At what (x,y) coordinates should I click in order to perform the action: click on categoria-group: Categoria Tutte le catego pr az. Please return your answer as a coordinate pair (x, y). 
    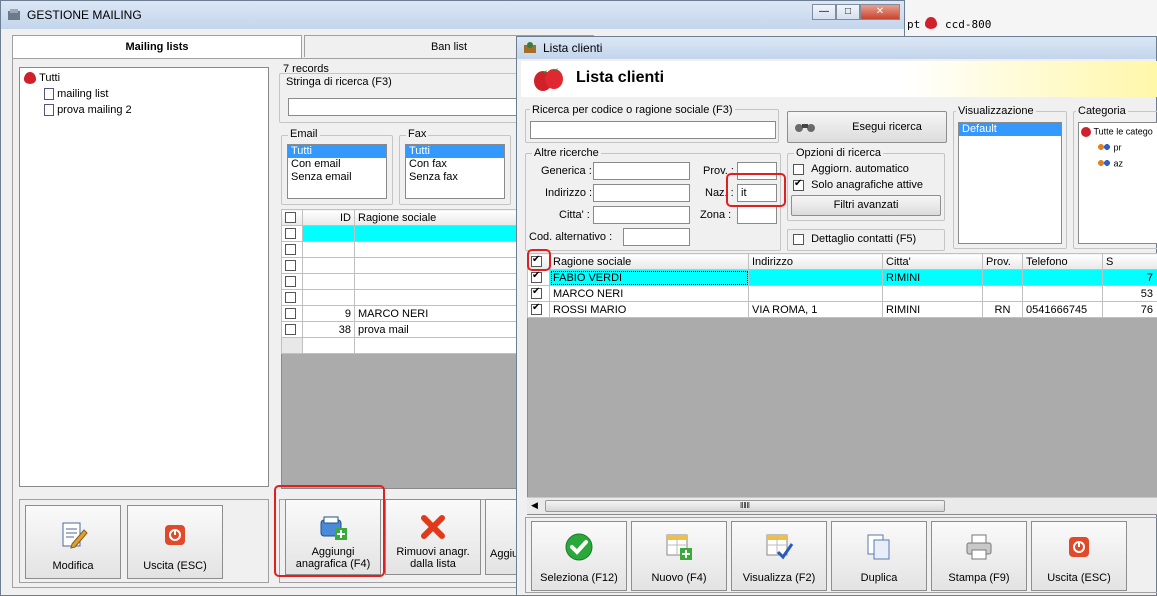
    Looking at the image, I should click on (1115, 177).